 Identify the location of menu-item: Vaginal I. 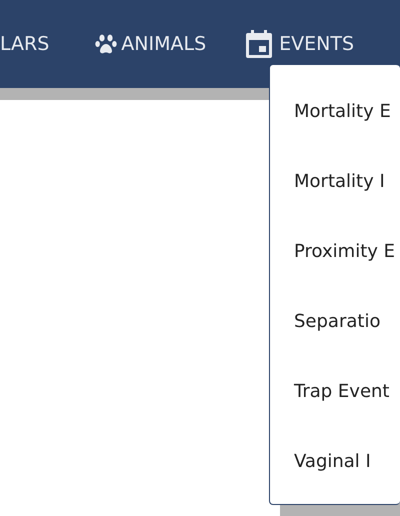
(332, 461).